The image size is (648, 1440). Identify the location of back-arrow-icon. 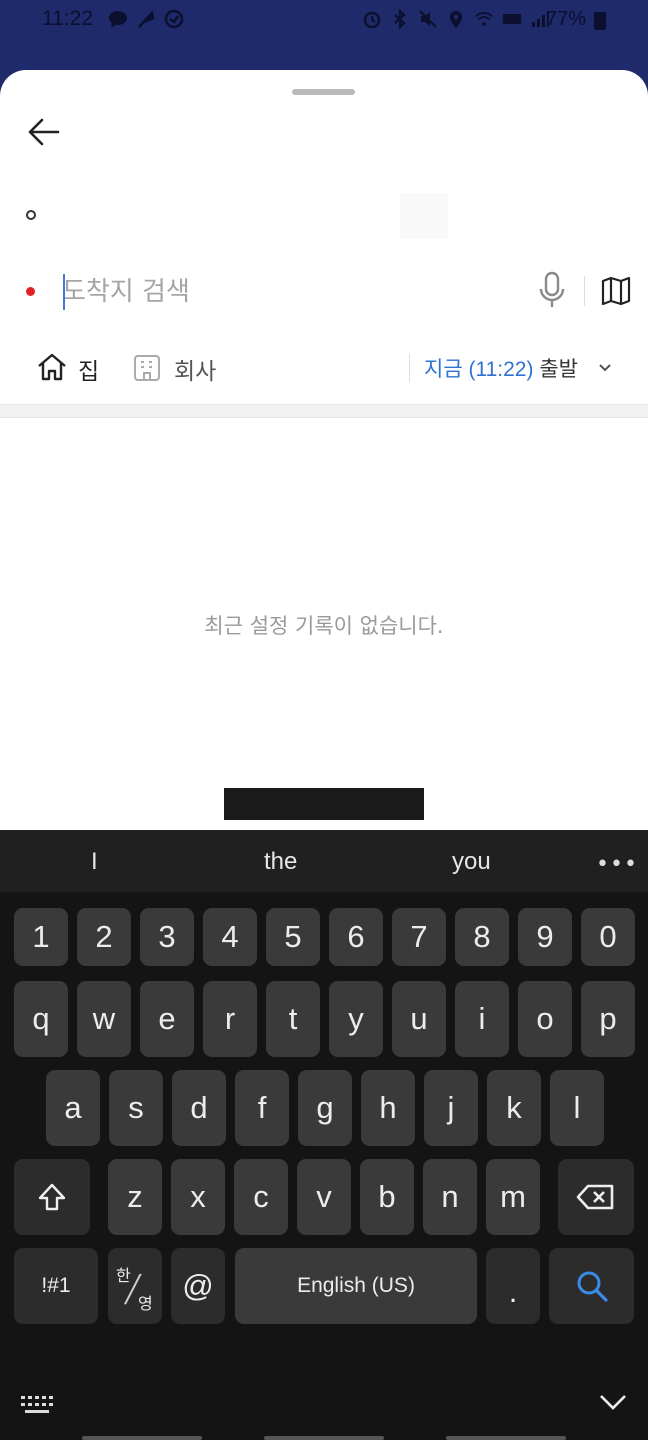
(44, 132).